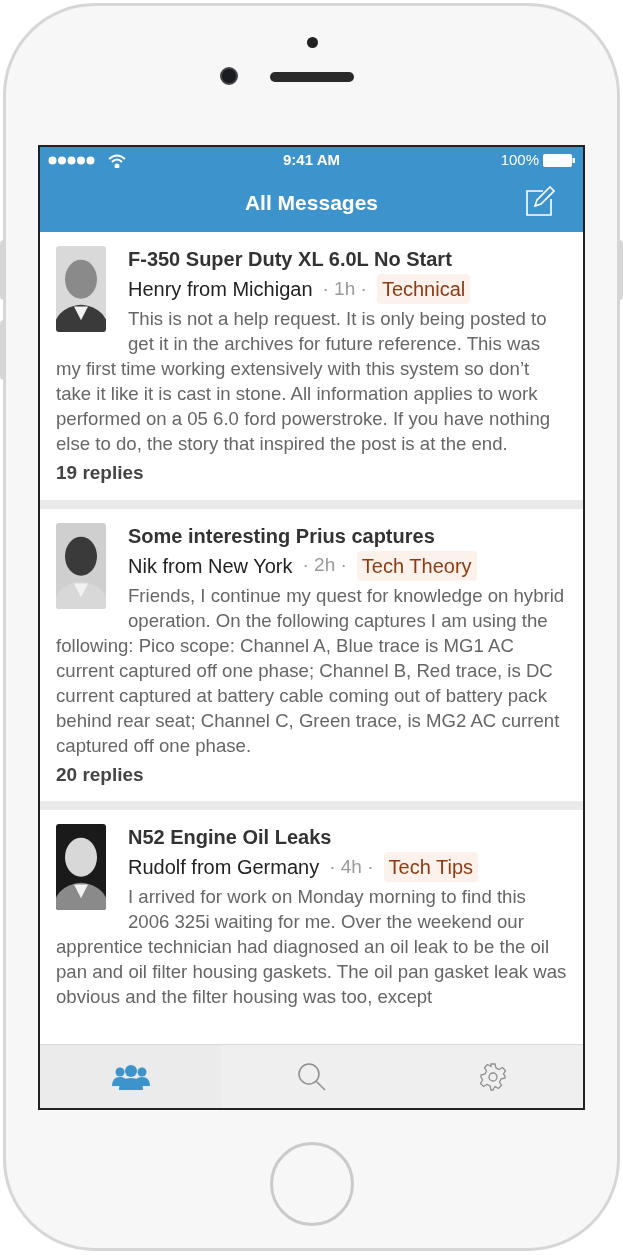 The image size is (623, 1255). What do you see at coordinates (492, 1076) in the screenshot?
I see `settings-icon` at bounding box center [492, 1076].